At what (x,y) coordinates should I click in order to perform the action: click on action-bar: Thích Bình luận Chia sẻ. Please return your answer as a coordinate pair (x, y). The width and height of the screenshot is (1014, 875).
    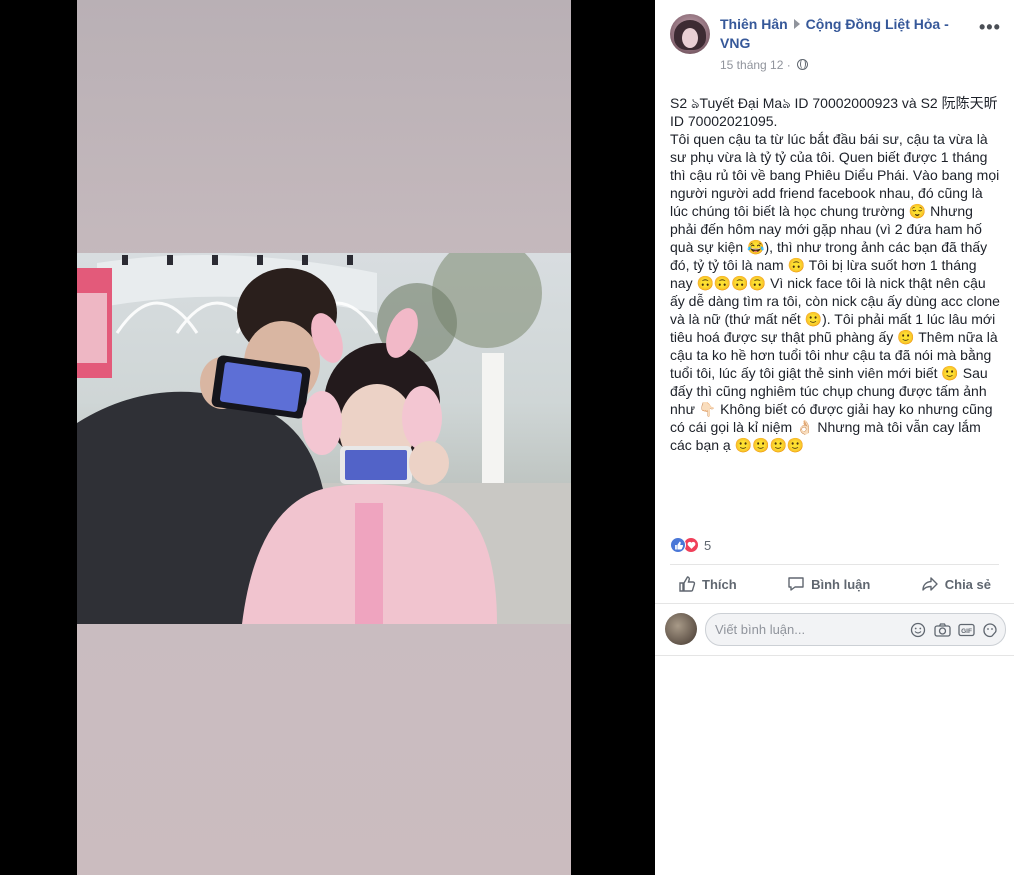
    Looking at the image, I should click on (834, 584).